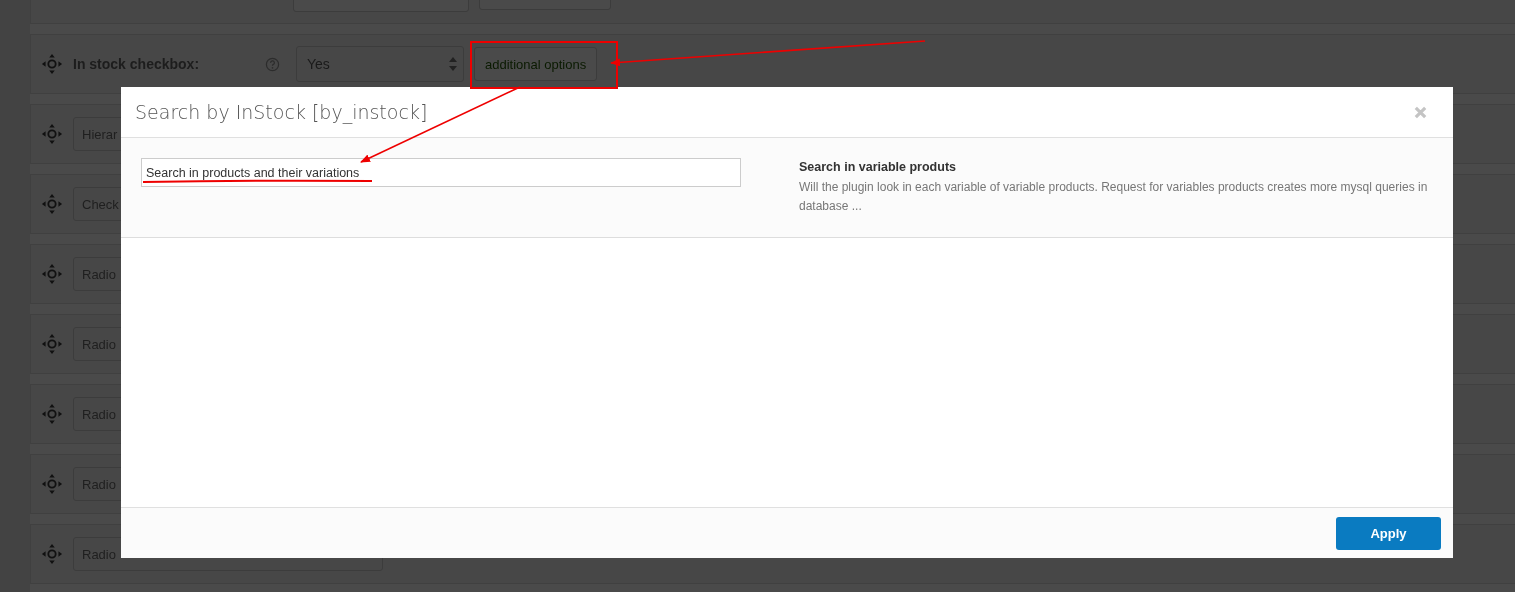  I want to click on select-arrows-icon, so click(453, 64).